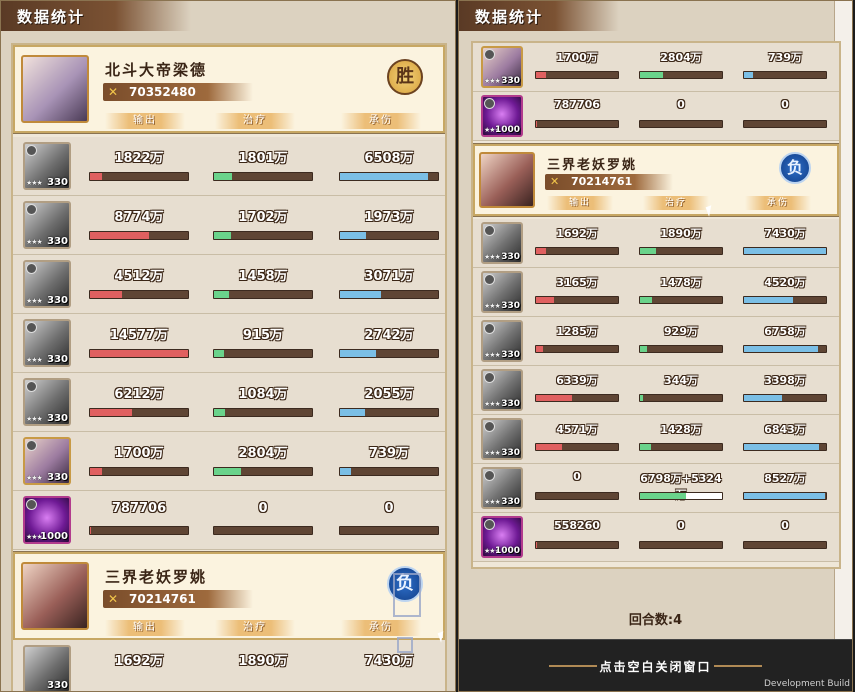 This screenshot has height=692, width=855. Describe the element at coordinates (229, 89) in the screenshot. I see `hero-card-winner: 北斗大帝梁德 ✕ 70352480 胜 输出 治疗 承伤` at that location.